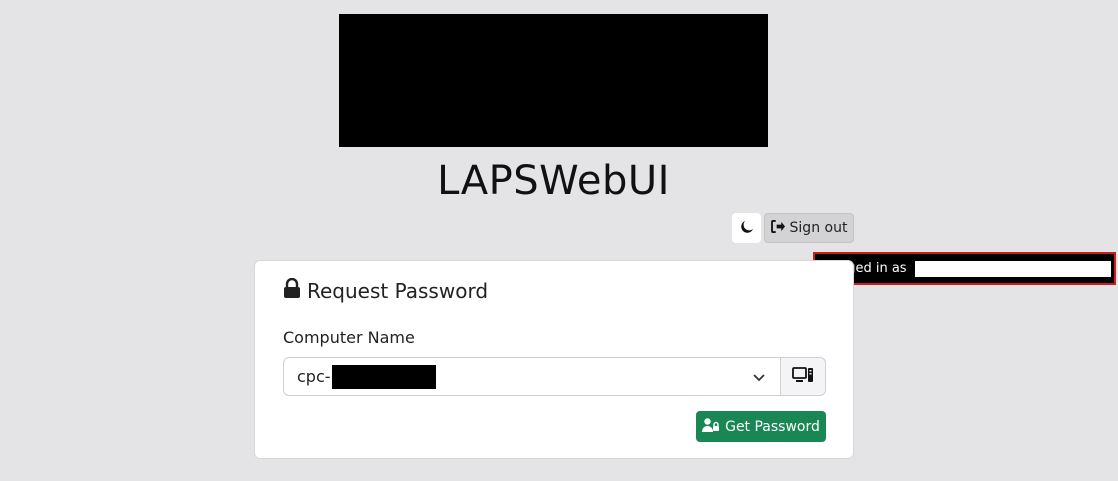  Describe the element at coordinates (711, 426) in the screenshot. I see `user-lock-icon` at that location.